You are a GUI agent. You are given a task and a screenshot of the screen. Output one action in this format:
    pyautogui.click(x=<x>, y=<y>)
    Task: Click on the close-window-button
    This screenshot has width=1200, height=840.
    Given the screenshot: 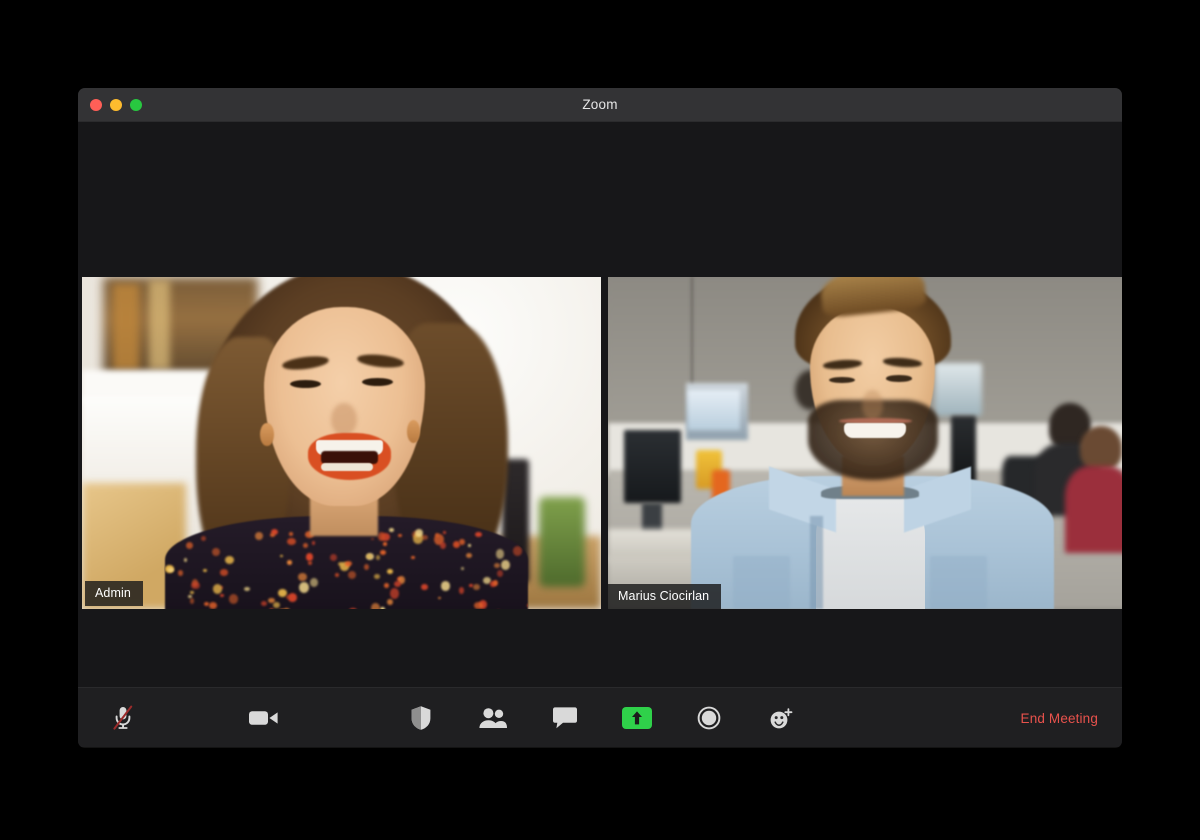 What is the action you would take?
    pyautogui.click(x=96, y=105)
    